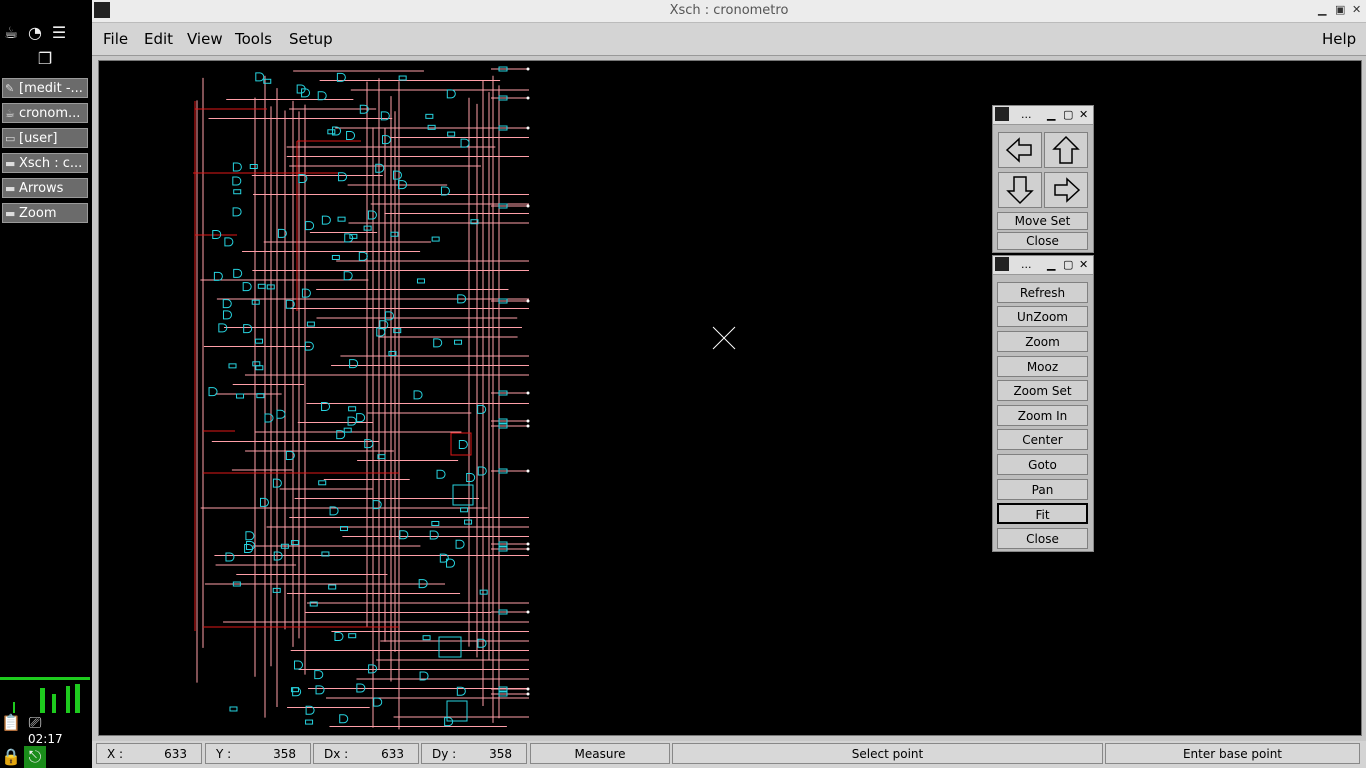 Image resolution: width=1366 pixels, height=768 pixels. Describe the element at coordinates (1356, 9) in the screenshot. I see `close-button: ✕` at that location.